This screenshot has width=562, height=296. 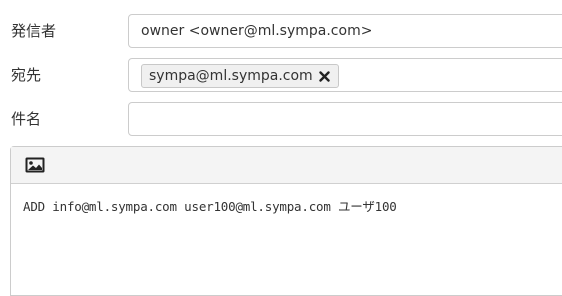 What do you see at coordinates (26, 119) in the screenshot?
I see `subject-label: 件名` at bounding box center [26, 119].